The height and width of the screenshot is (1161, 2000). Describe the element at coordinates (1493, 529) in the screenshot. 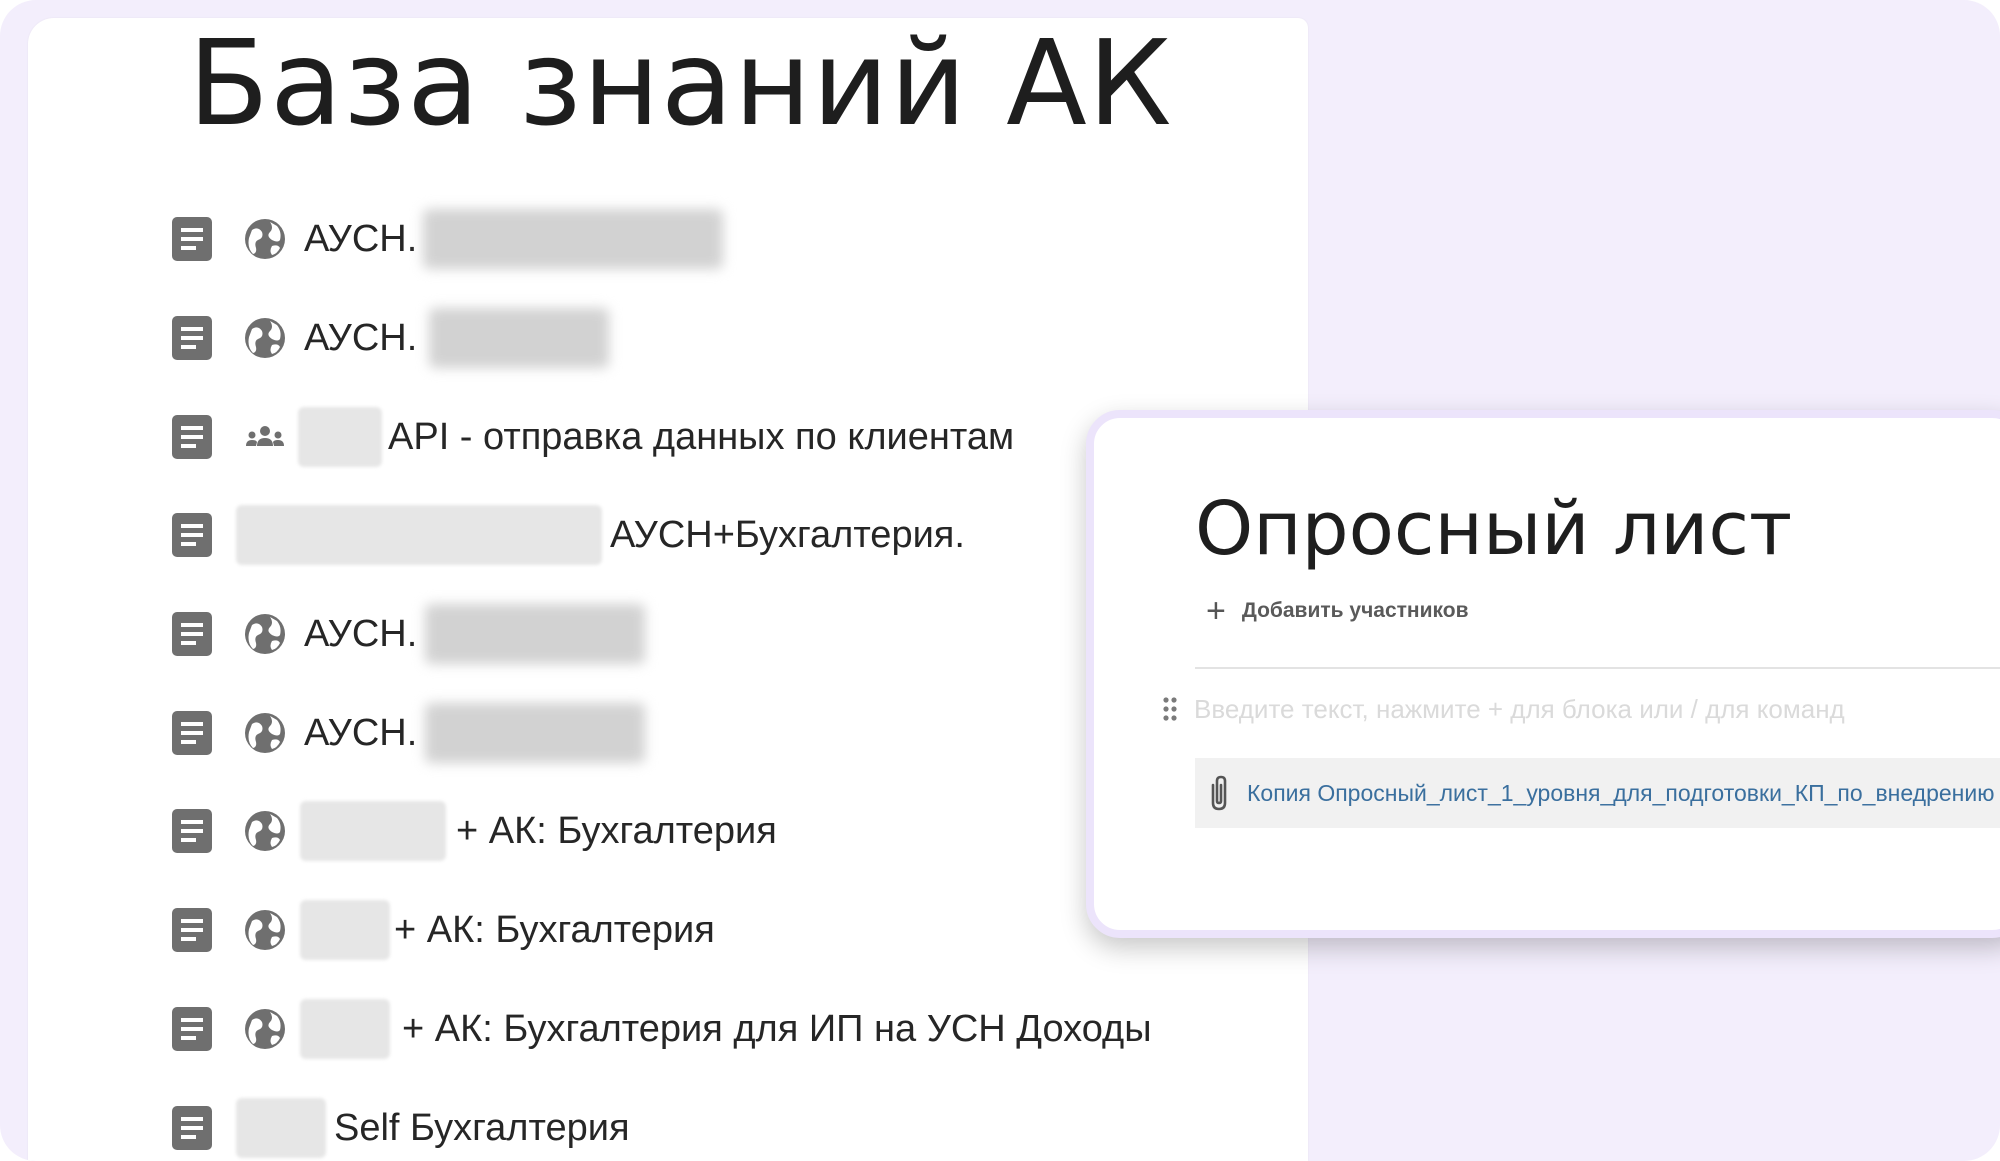

I see `card-title: Опросный лист` at that location.